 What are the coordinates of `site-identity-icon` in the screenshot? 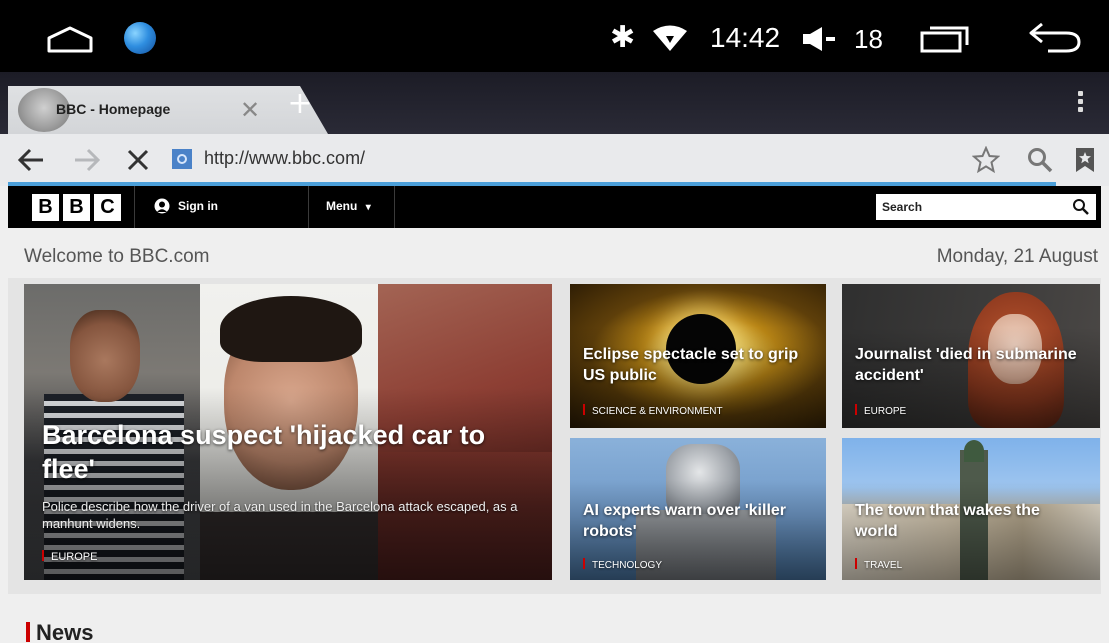 It's located at (182, 159).